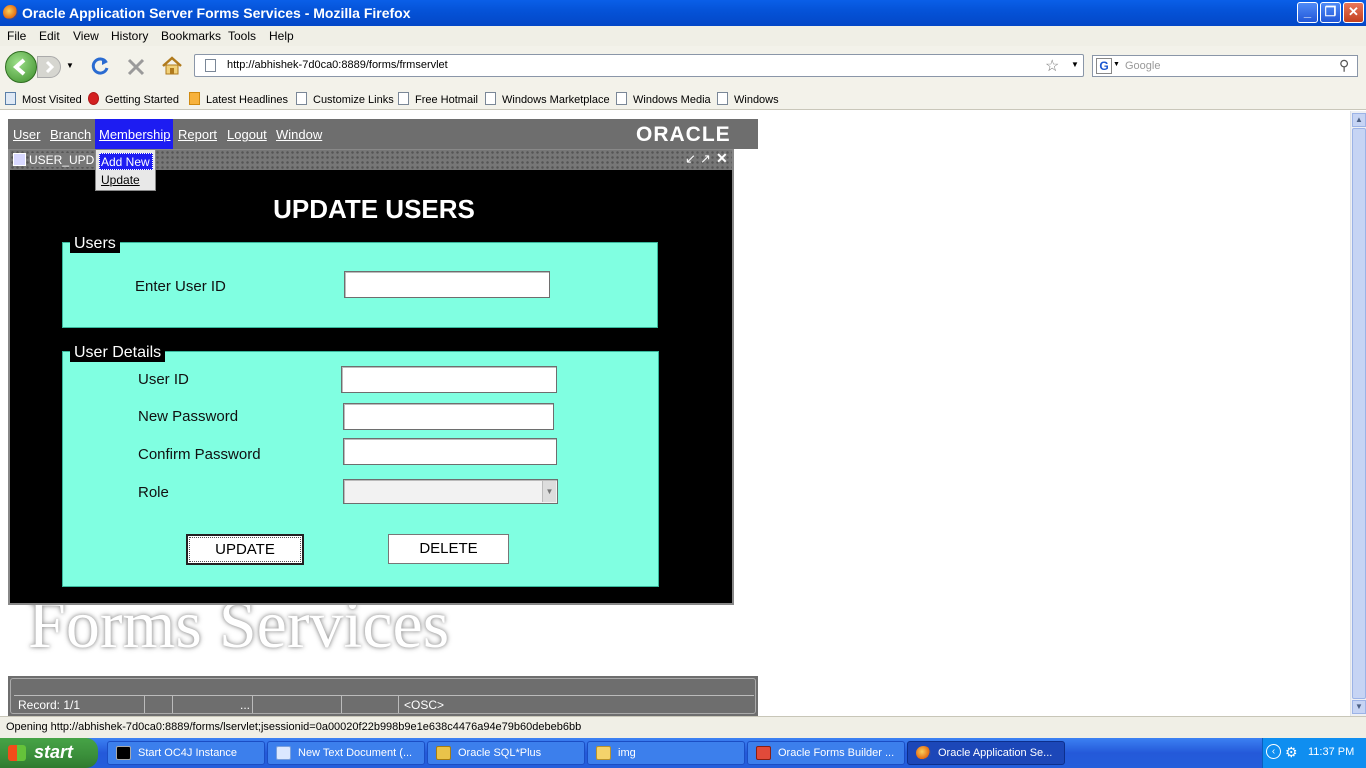  Describe the element at coordinates (299, 134) in the screenshot. I see `app-menu-window: Window` at that location.